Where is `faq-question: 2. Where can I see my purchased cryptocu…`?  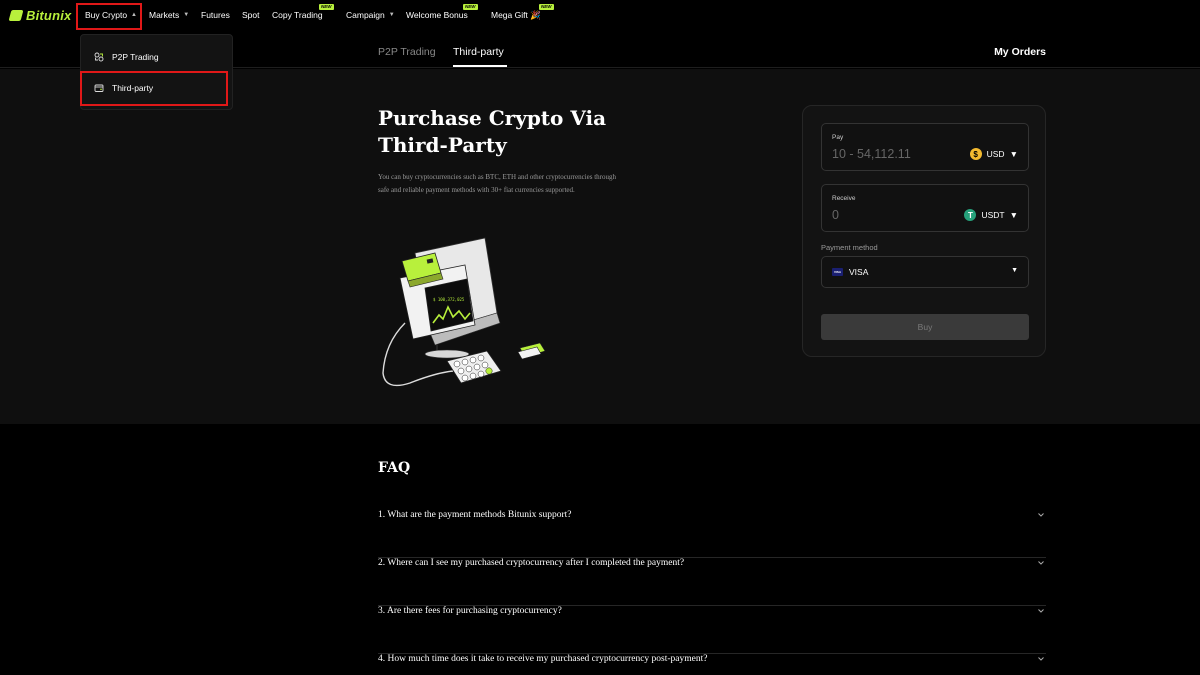
faq-question: 2. Where can I see my purchased cryptocu… is located at coordinates (531, 563).